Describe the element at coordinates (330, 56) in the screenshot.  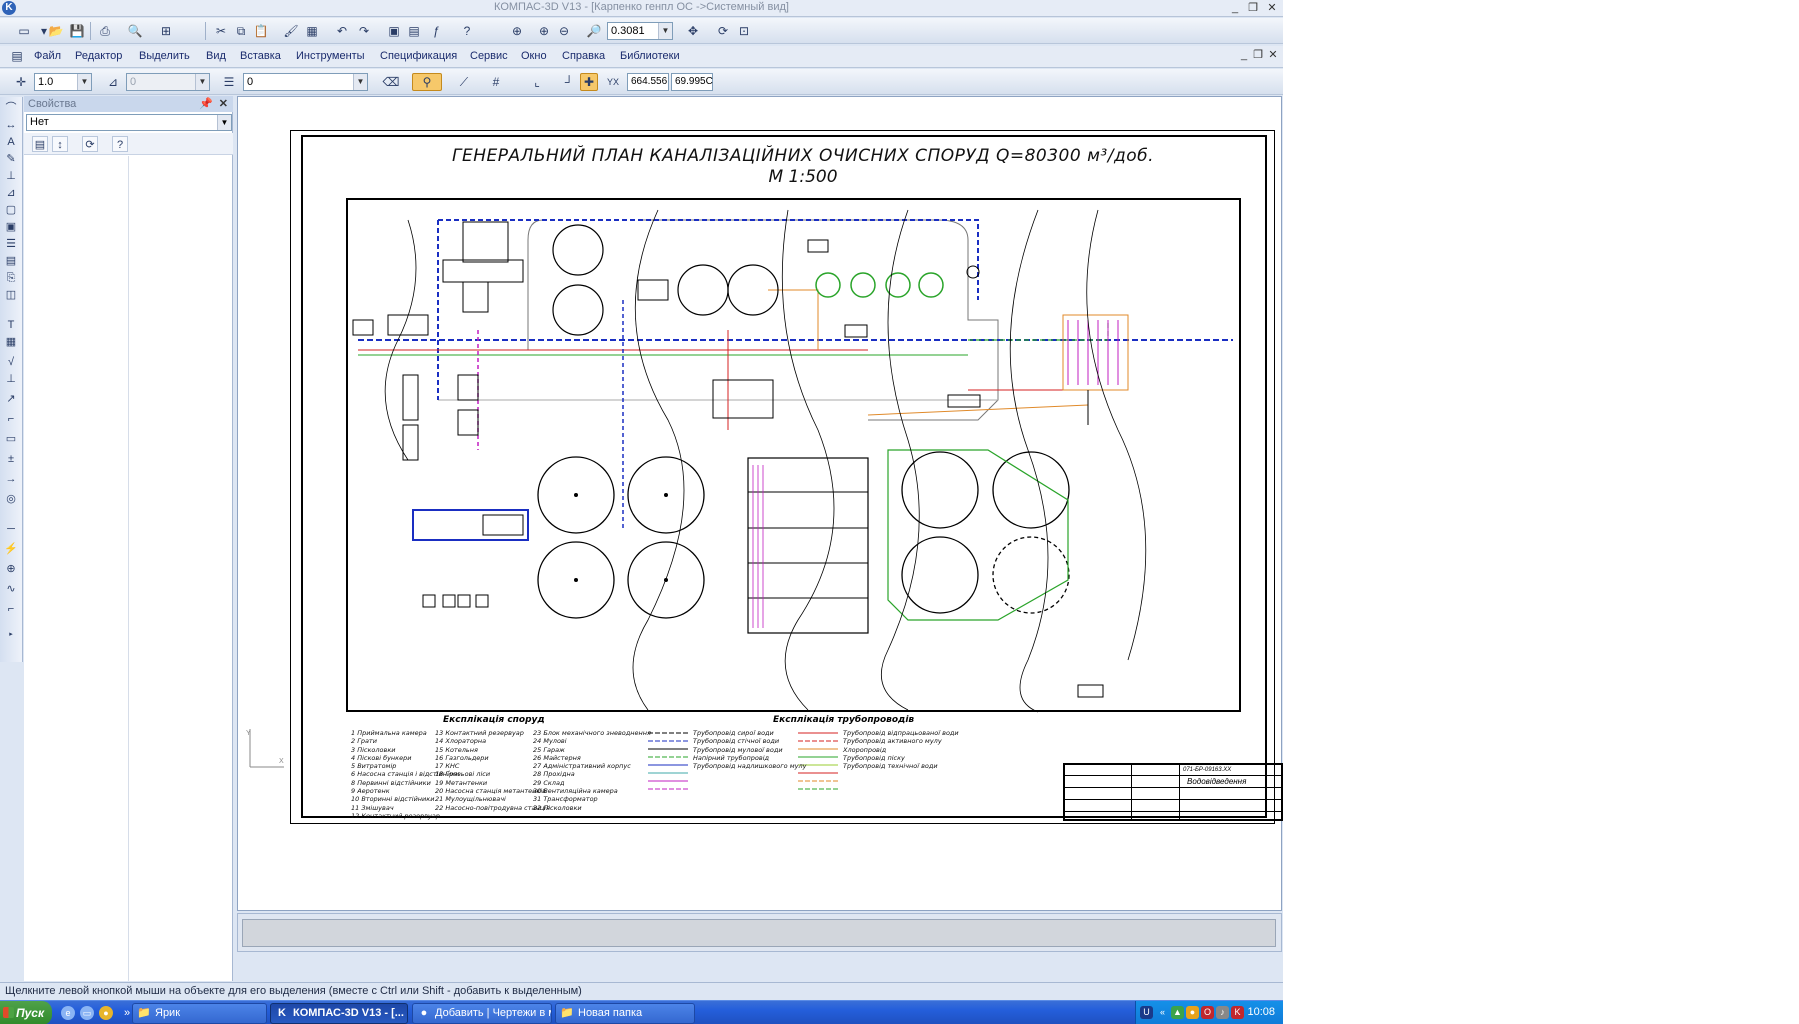
I see `menu-tools: Инструменты` at that location.